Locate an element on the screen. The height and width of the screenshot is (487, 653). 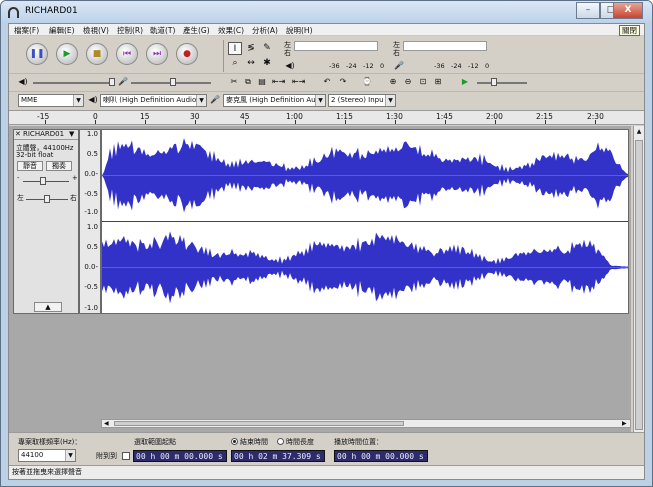
play-button: ▶ is located at coordinates (67, 54).